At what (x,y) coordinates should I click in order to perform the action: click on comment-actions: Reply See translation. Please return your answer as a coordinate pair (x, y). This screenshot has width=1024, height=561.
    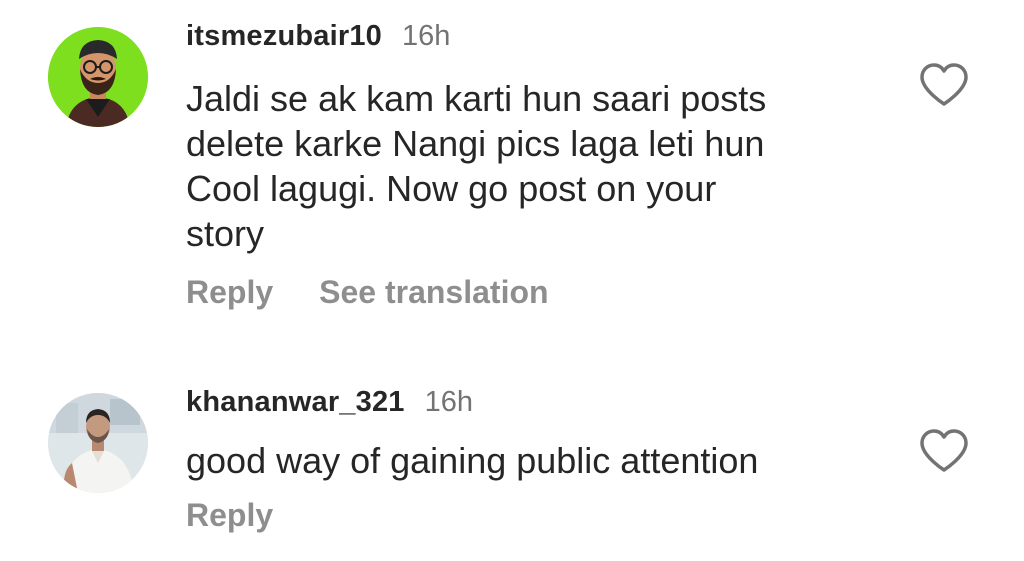
    Looking at the image, I should click on (545, 292).